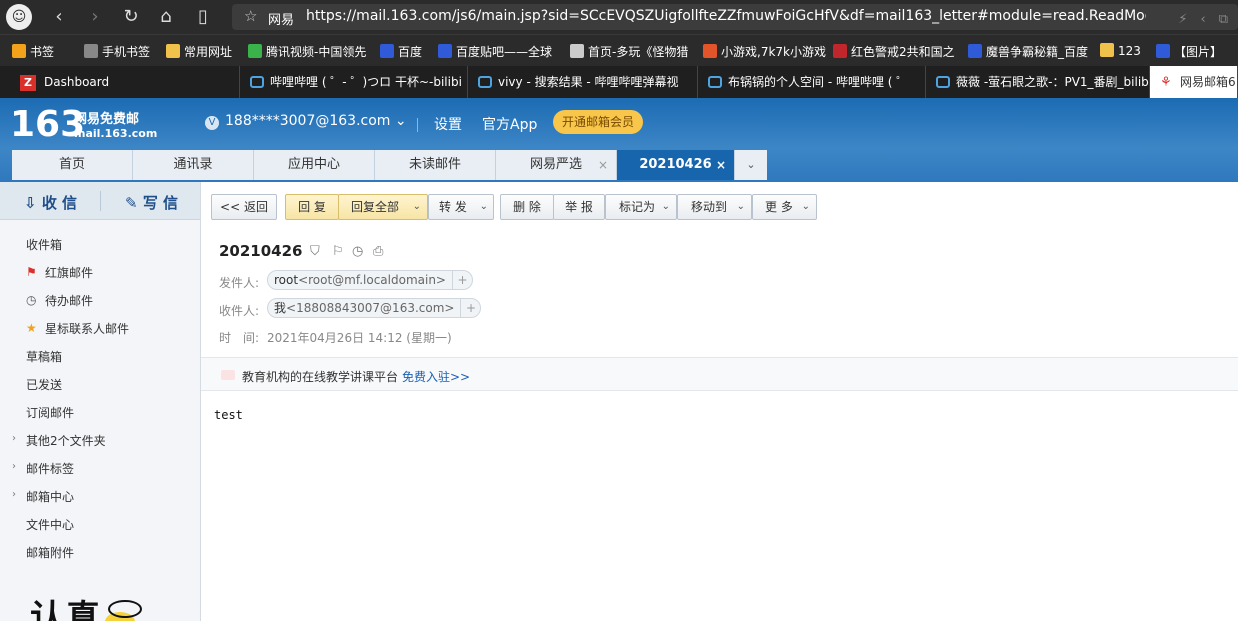  What do you see at coordinates (556, 165) in the screenshot?
I see `mail-tab: 网易严选 ×` at bounding box center [556, 165].